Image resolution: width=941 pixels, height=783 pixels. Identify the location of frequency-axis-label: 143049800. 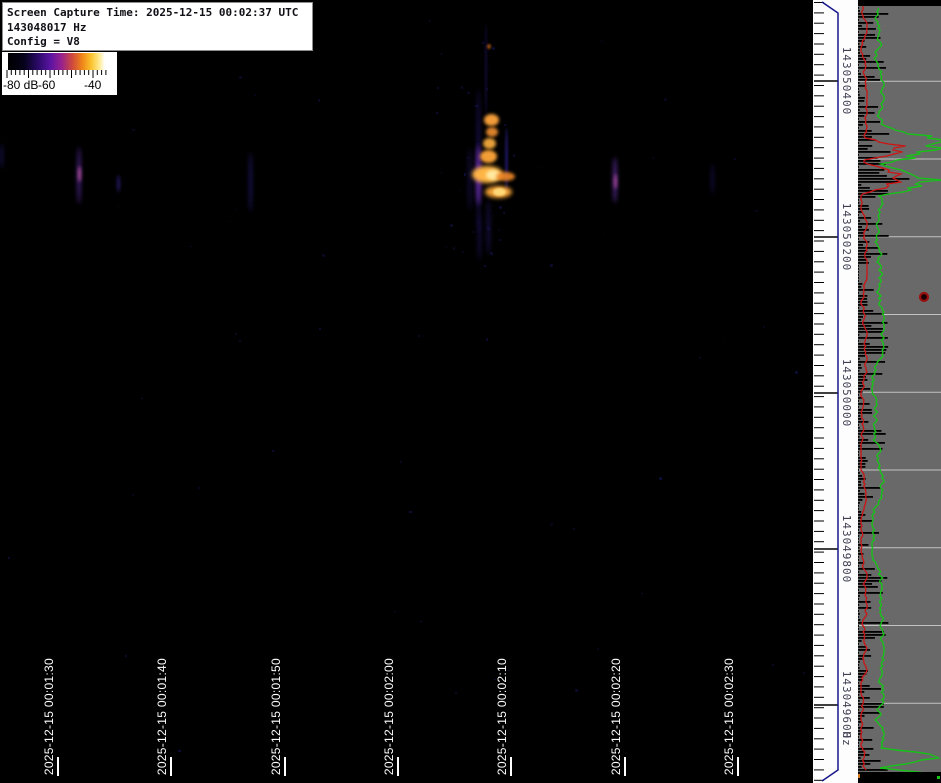
(846, 549).